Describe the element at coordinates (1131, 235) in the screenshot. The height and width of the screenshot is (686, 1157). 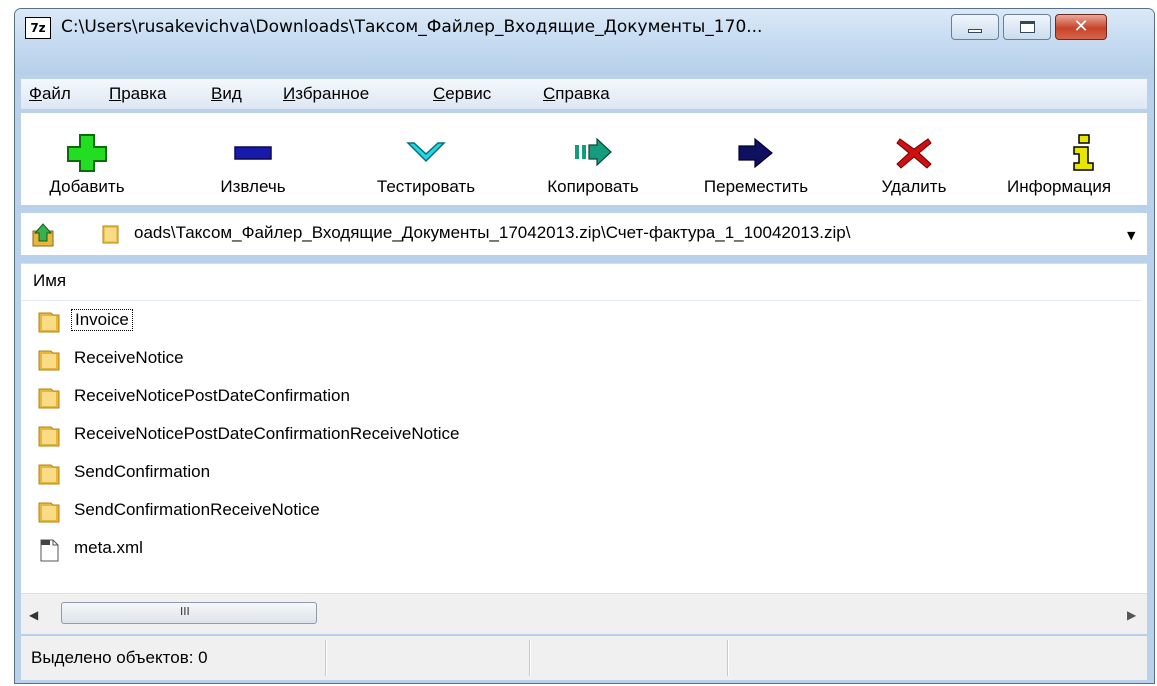
I see `address-dropdown-icon: ▼` at that location.